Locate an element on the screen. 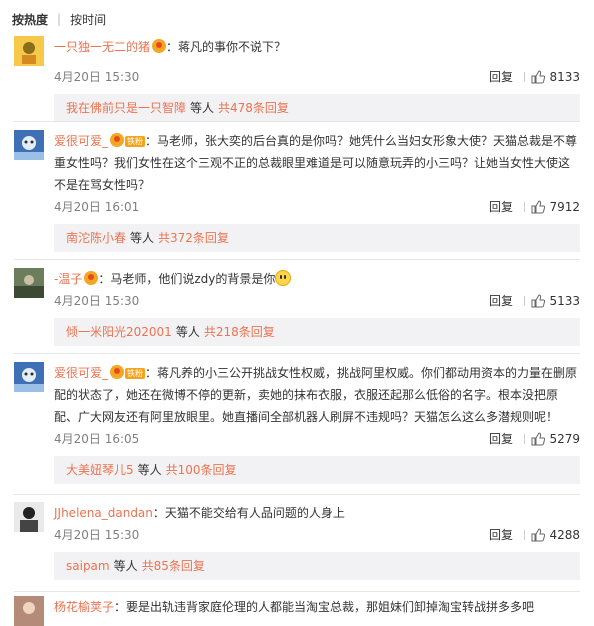 This screenshot has height=626, width=594. sort-by-hot-tab: 按热度 is located at coordinates (30, 19).